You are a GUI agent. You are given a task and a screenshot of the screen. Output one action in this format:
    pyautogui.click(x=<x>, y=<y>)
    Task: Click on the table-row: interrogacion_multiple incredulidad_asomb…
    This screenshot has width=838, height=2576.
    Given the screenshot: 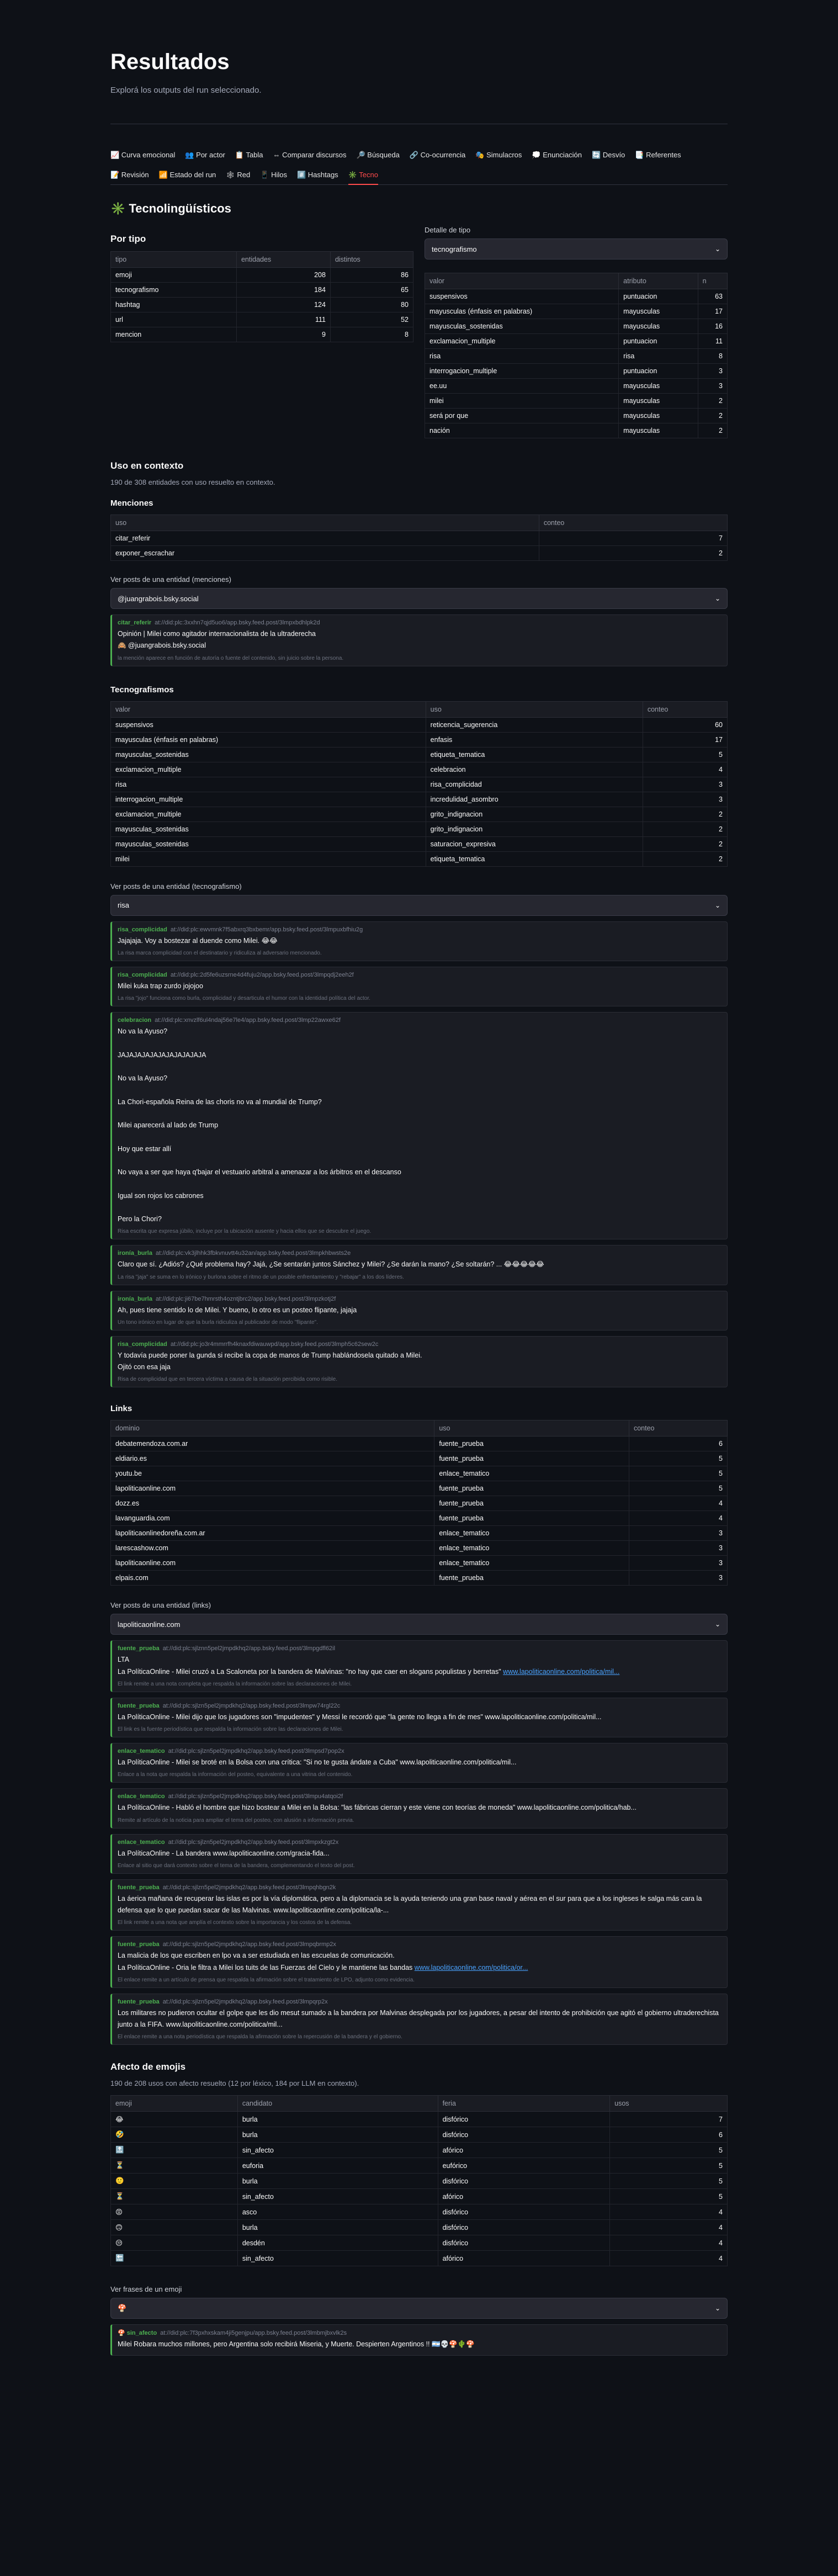 What is the action you would take?
    pyautogui.click(x=419, y=799)
    